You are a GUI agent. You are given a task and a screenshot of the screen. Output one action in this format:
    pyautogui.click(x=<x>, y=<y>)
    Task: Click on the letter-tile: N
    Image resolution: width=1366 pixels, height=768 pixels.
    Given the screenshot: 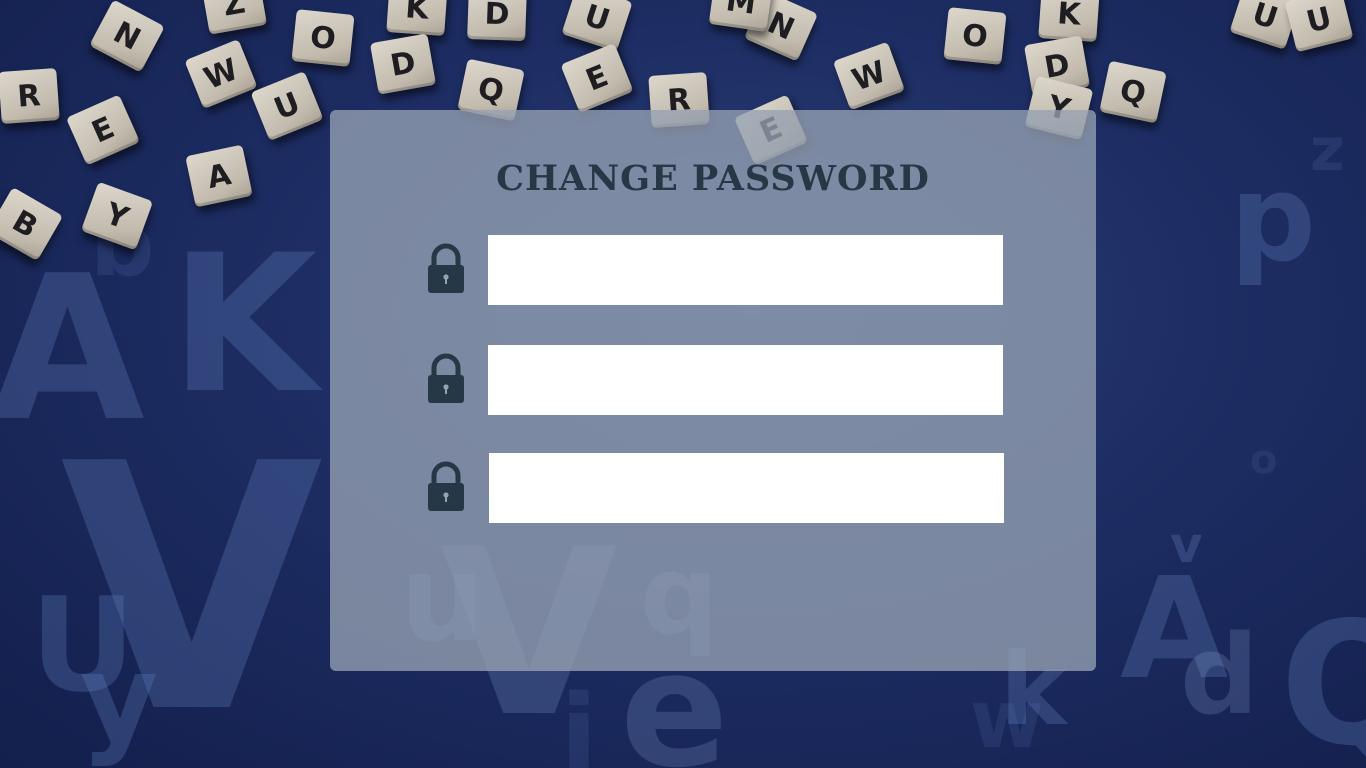 What is the action you would take?
    pyautogui.click(x=127, y=36)
    